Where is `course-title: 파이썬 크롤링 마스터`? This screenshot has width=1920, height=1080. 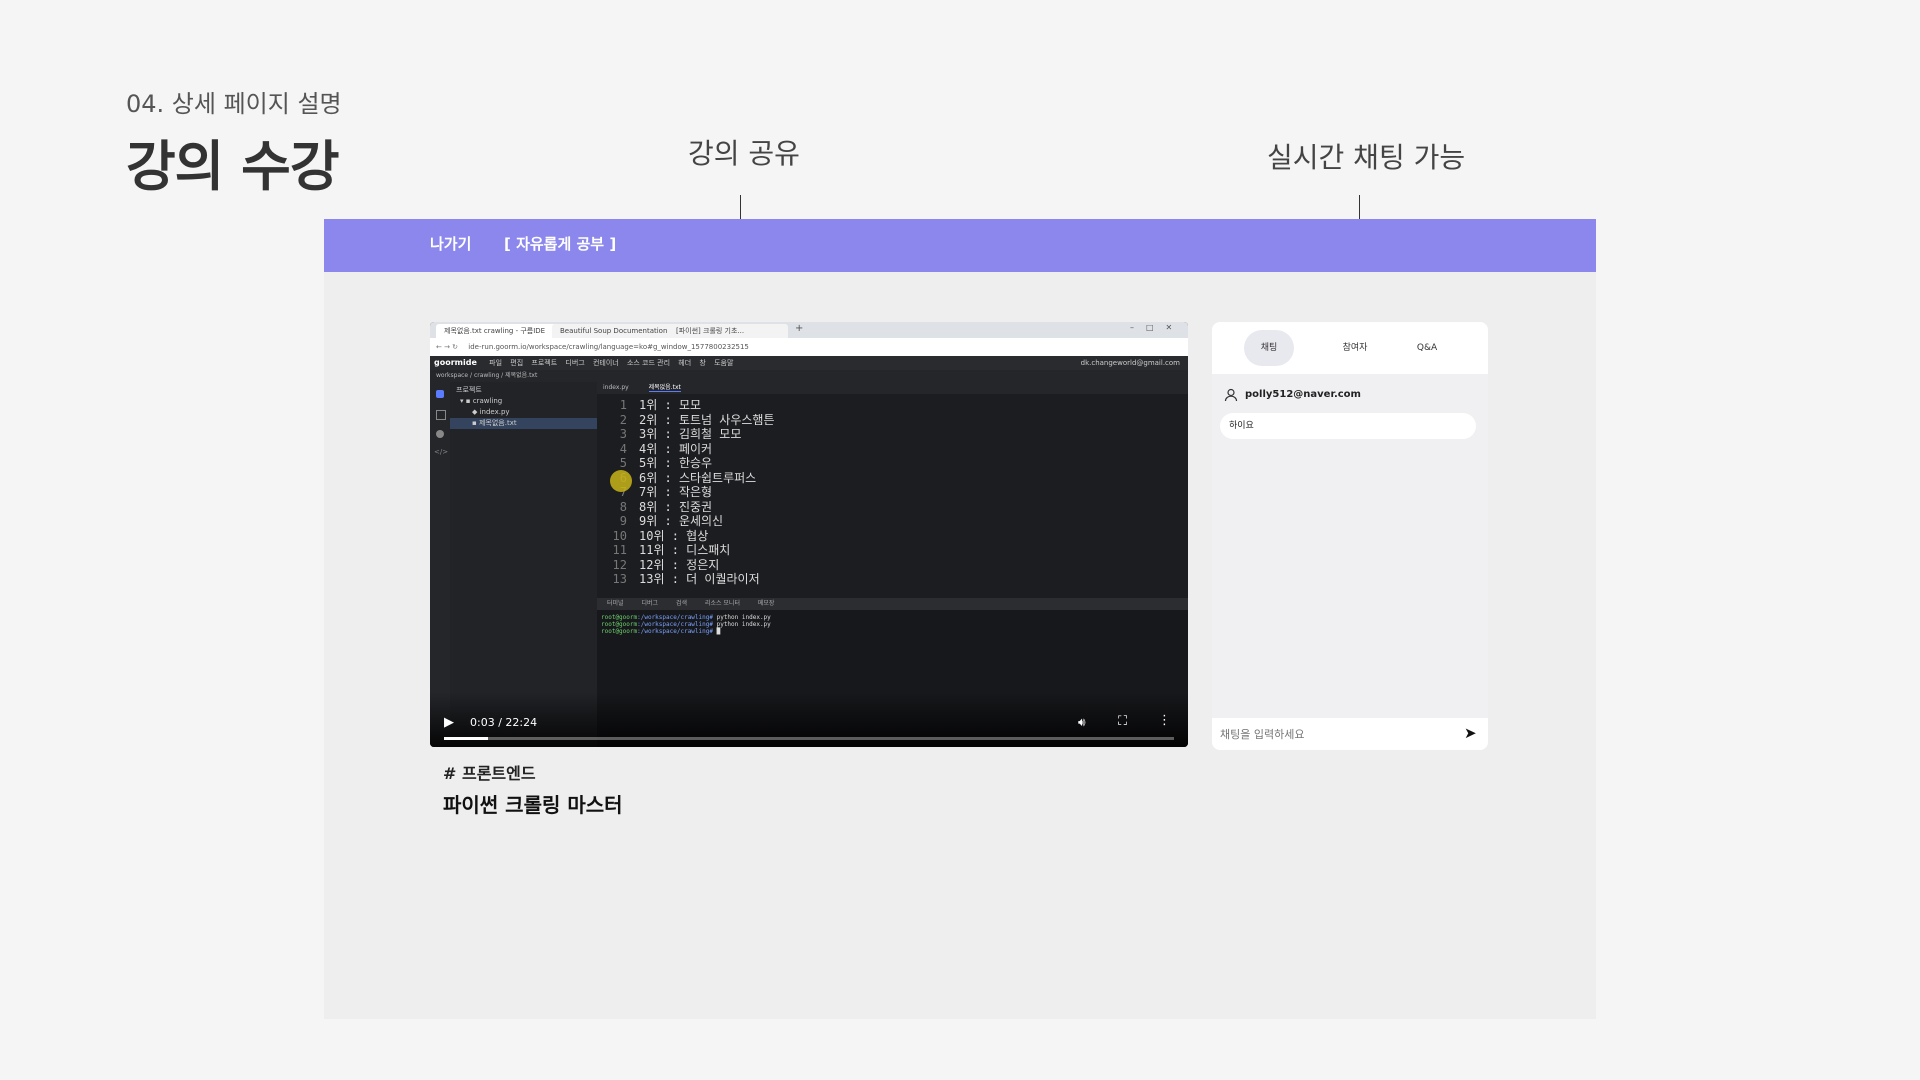 course-title: 파이썬 크롤링 마스터 is located at coordinates (533, 805).